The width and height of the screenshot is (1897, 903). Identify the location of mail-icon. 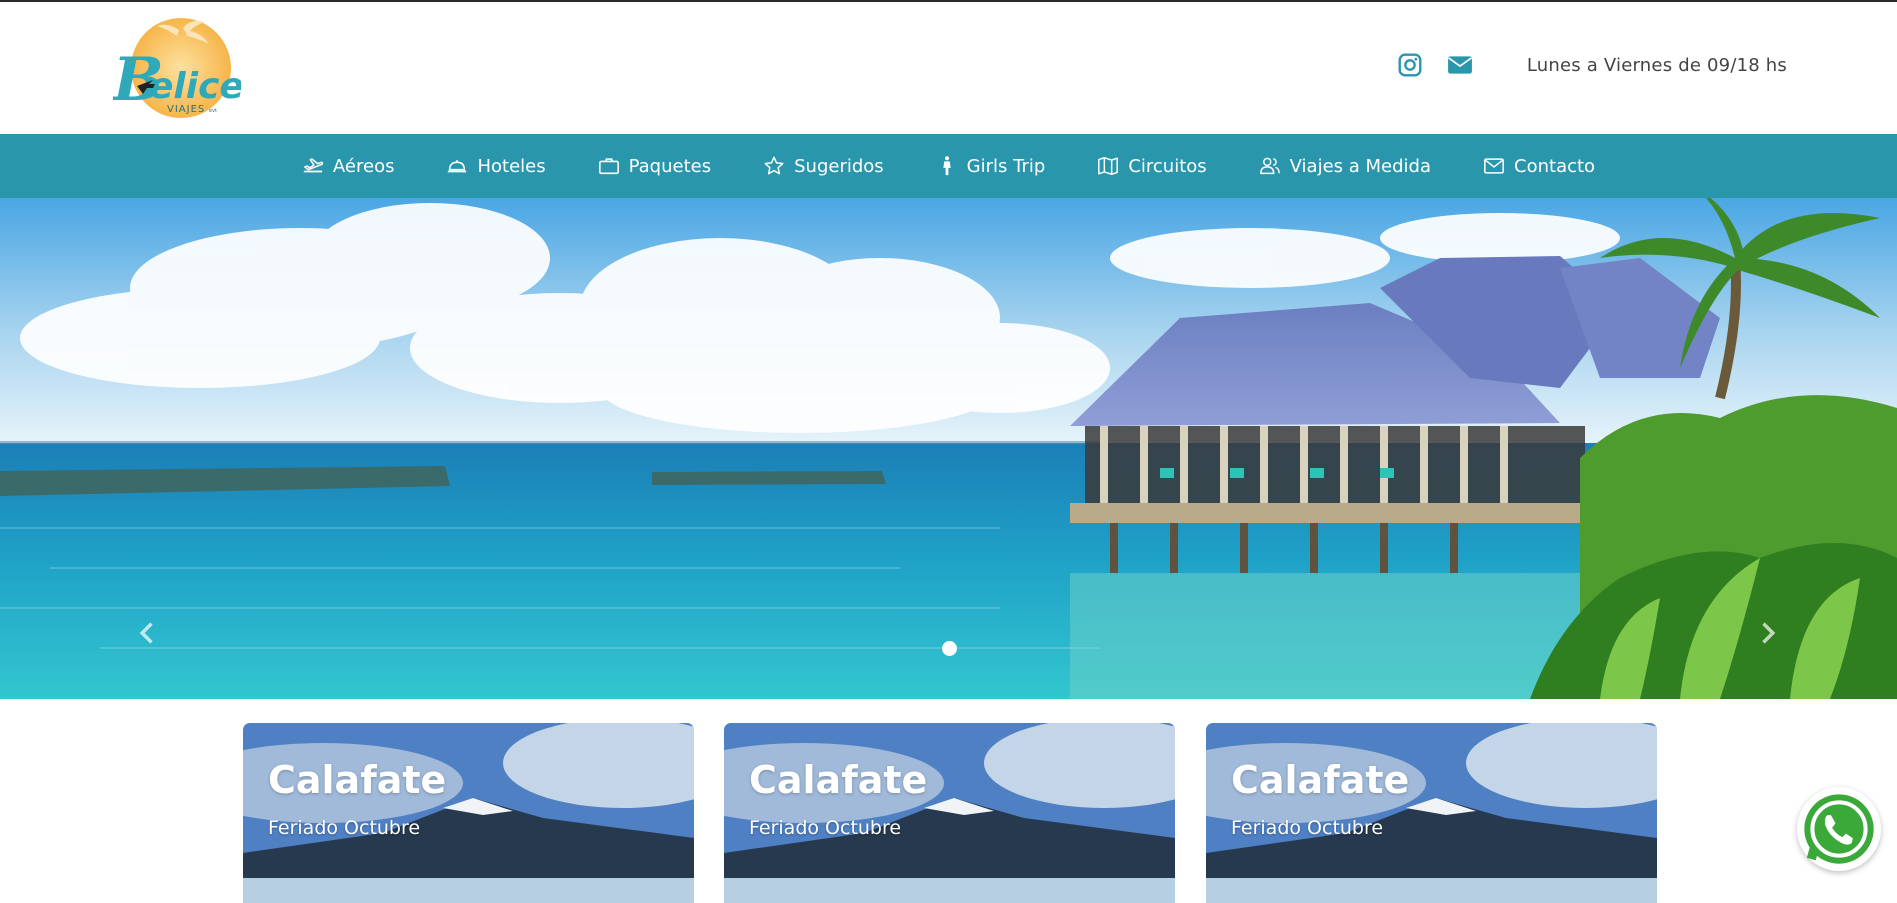
(1494, 166).